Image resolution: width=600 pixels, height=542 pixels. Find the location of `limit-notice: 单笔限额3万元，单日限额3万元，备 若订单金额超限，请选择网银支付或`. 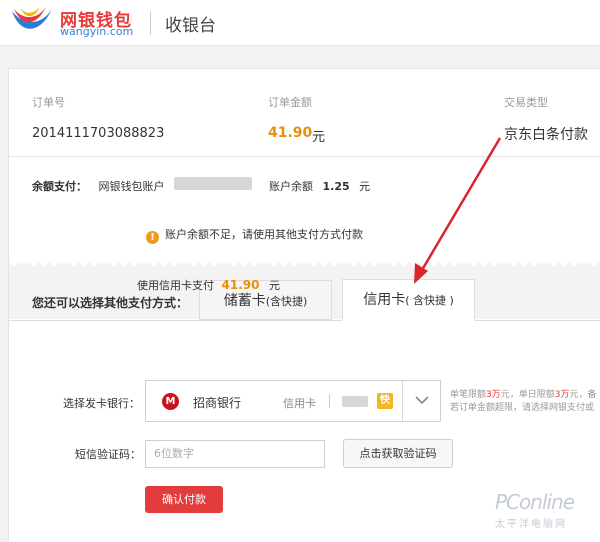

limit-notice: 单笔限额3万元，单日限额3万元，备 若订单金额超限，请选择网银支付或 is located at coordinates (525, 402).